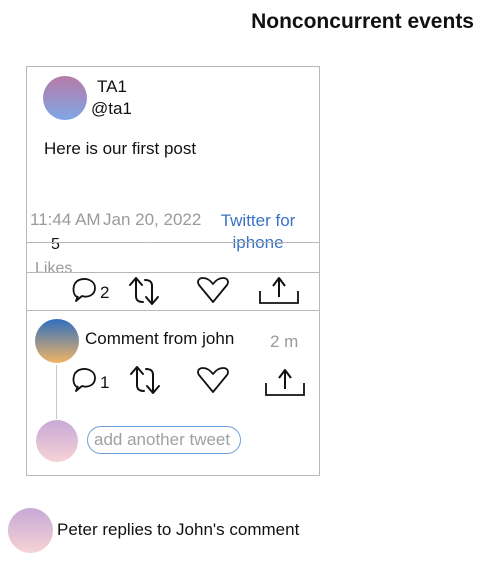  What do you see at coordinates (178, 529) in the screenshot?
I see `footer-caption: Peter replies to John's comment` at bounding box center [178, 529].